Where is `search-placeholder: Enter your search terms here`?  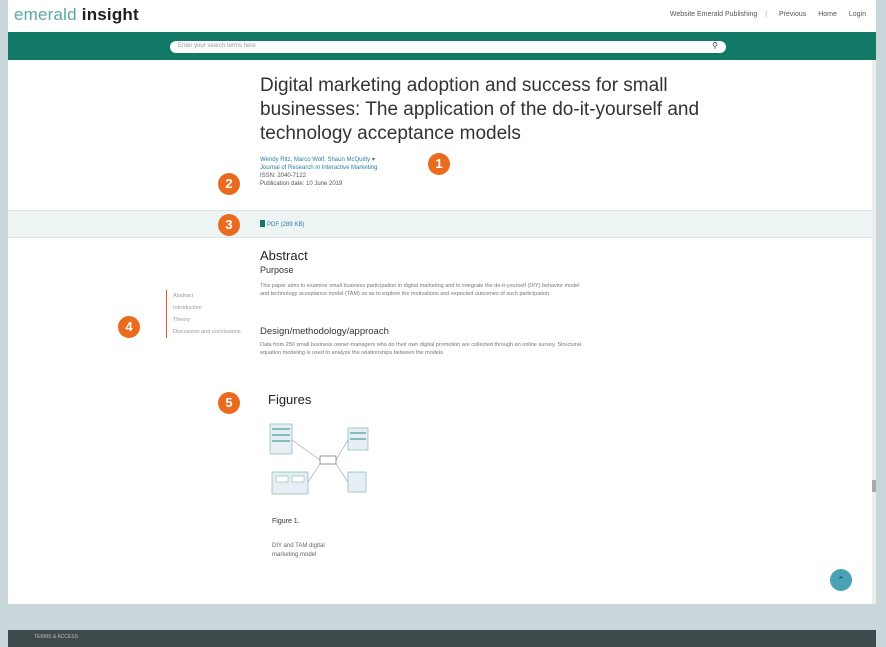
search-placeholder: Enter your search terms here is located at coordinates (217, 46).